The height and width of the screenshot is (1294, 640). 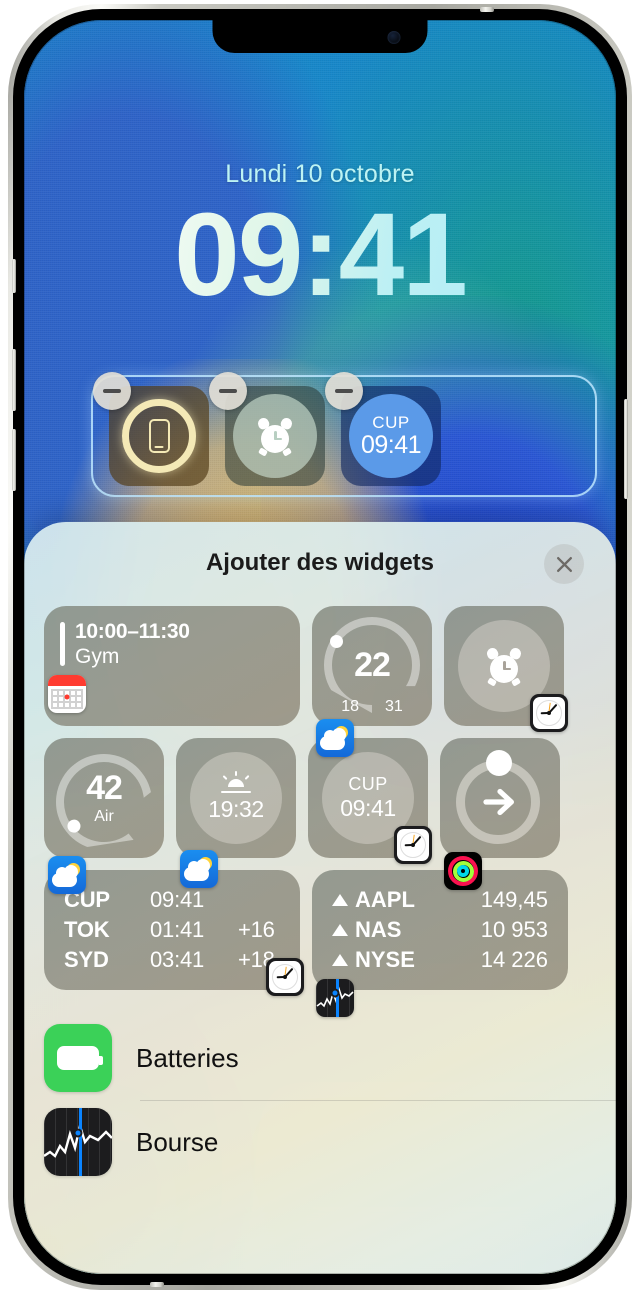 I want to click on world-clock-offset: +16, so click(x=256, y=929).